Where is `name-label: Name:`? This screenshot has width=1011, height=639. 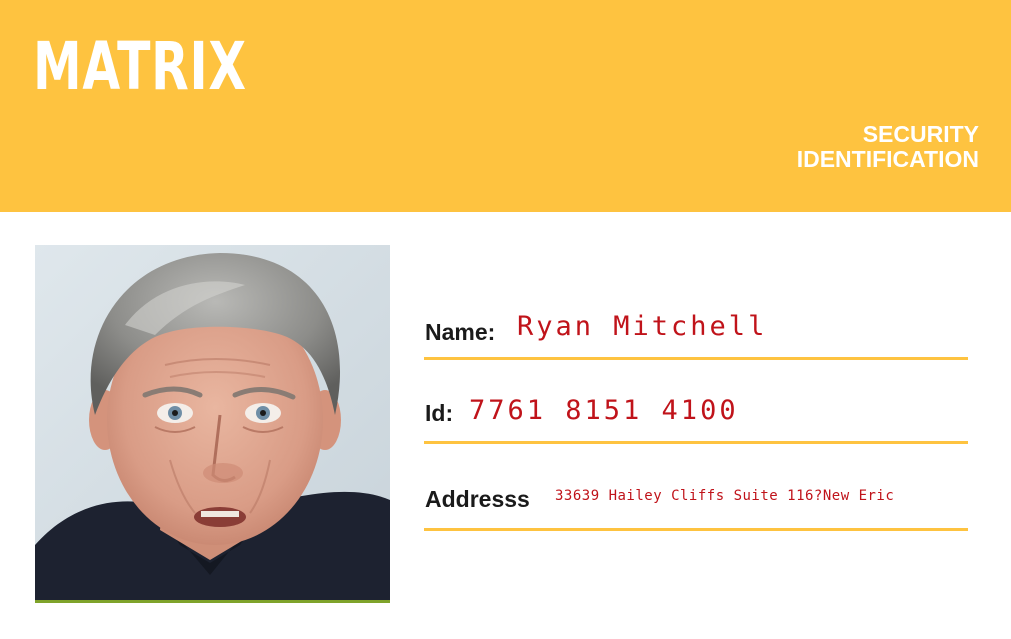
name-label: Name: is located at coordinates (460, 332).